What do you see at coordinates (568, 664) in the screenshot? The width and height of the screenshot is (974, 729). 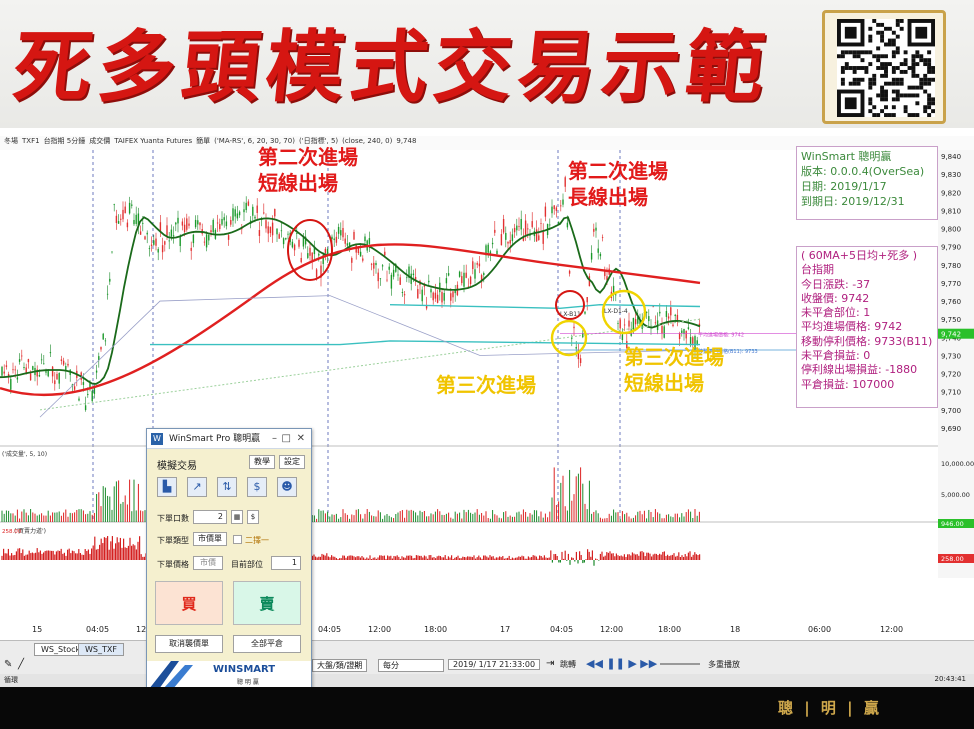 I see `jump-button: 跳轉` at bounding box center [568, 664].